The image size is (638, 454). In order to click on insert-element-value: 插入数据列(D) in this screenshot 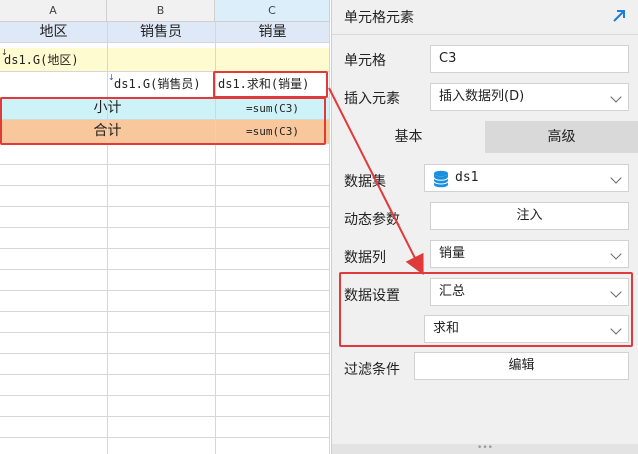, I will do `click(482, 96)`.